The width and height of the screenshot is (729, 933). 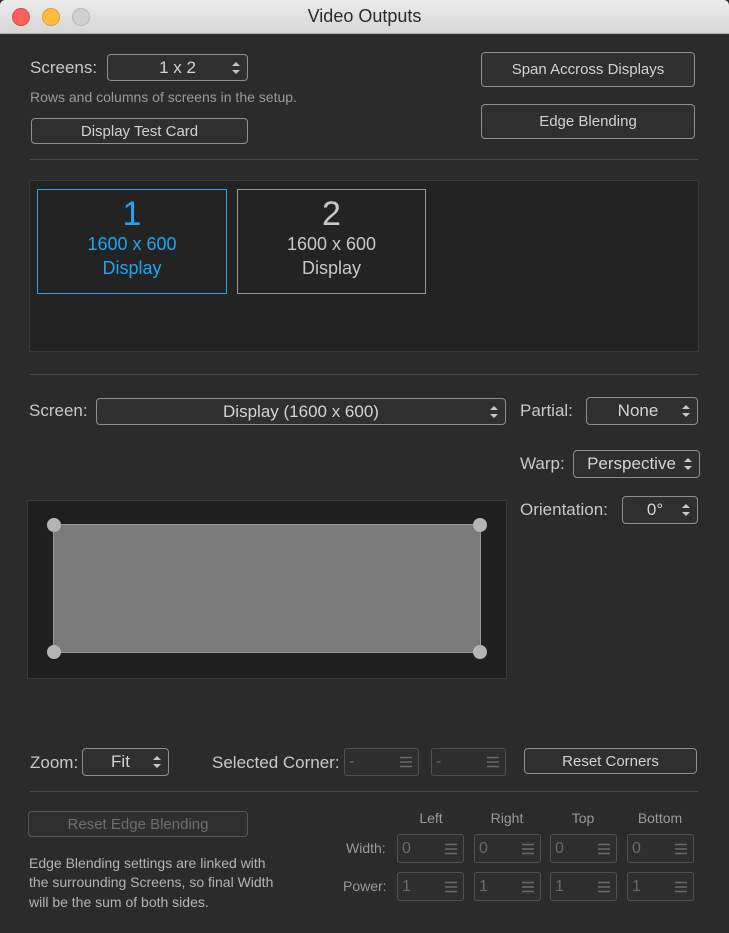 What do you see at coordinates (636, 886) in the screenshot?
I see `power-bottom-value: 1` at bounding box center [636, 886].